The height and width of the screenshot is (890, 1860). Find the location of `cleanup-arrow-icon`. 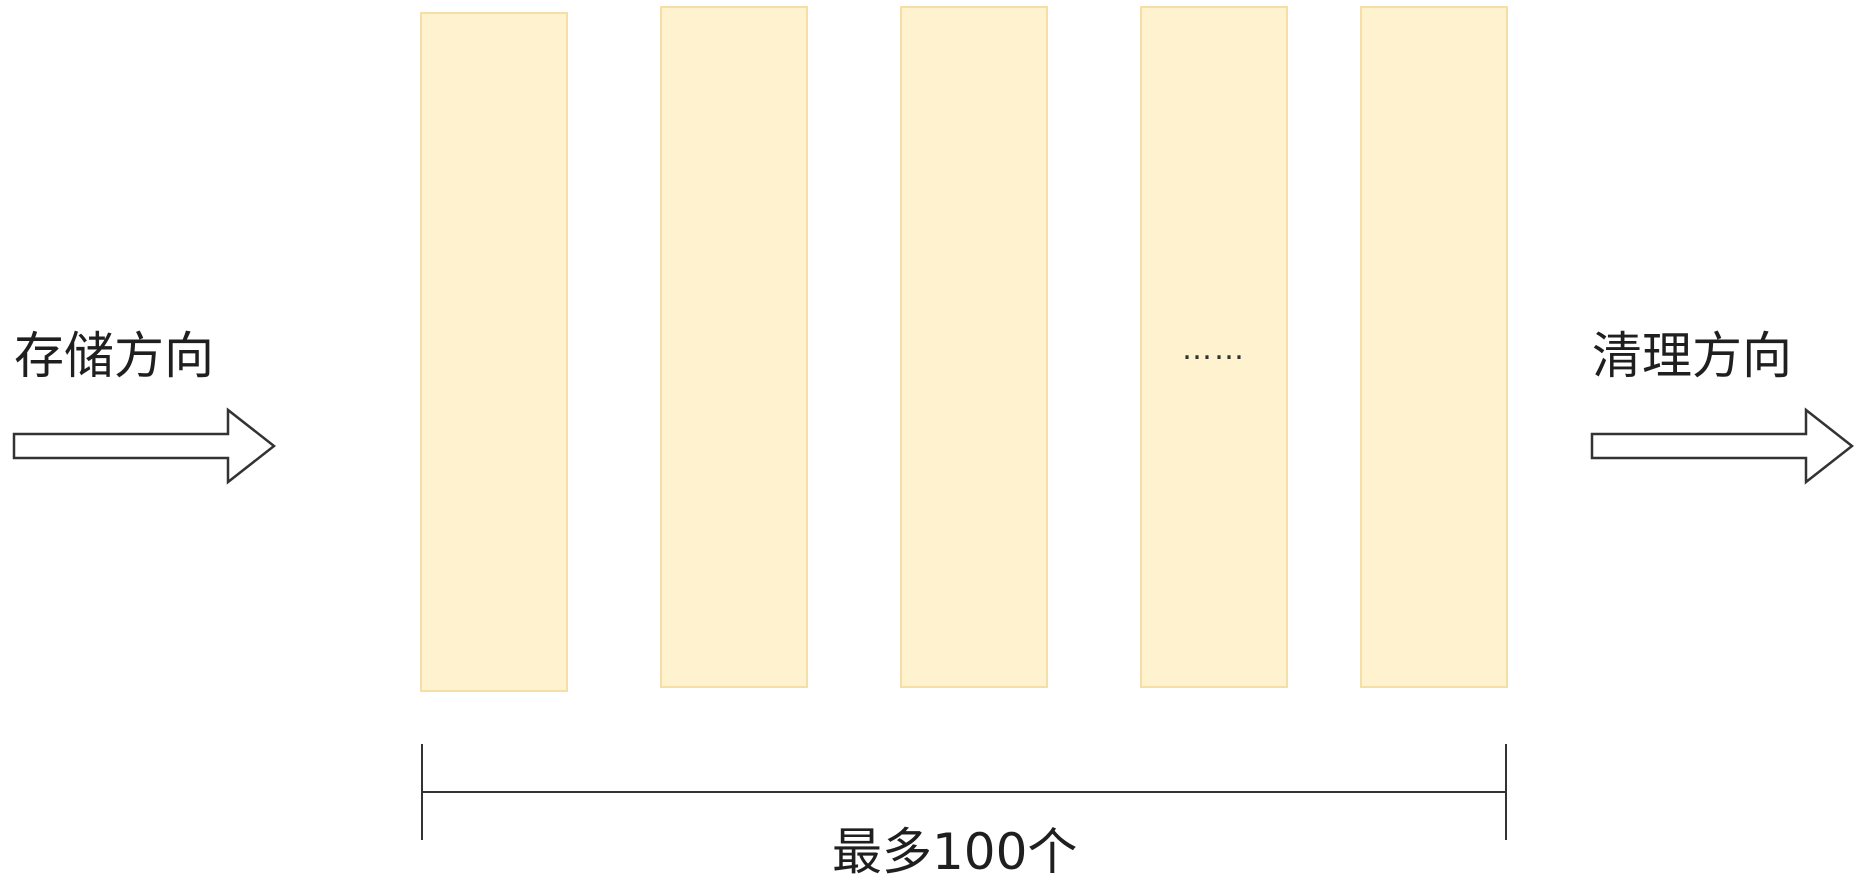

cleanup-arrow-icon is located at coordinates (1722, 446).